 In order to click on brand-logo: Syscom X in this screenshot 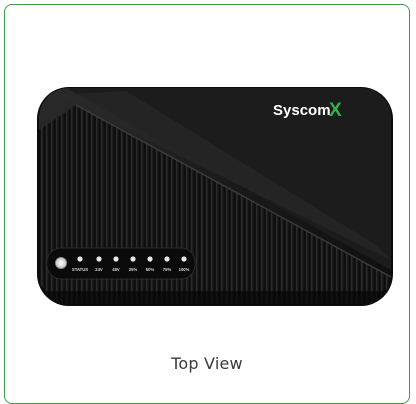, I will do `click(307, 110)`.